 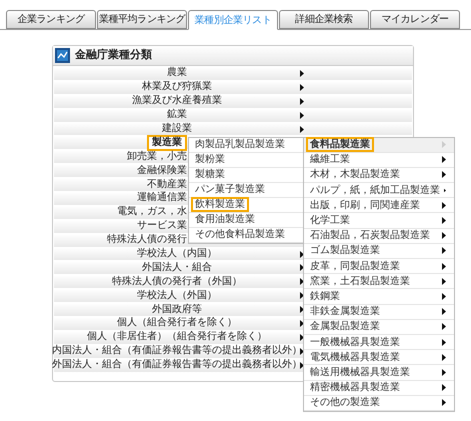 I want to click on menu-item: 製造業, so click(x=167, y=142).